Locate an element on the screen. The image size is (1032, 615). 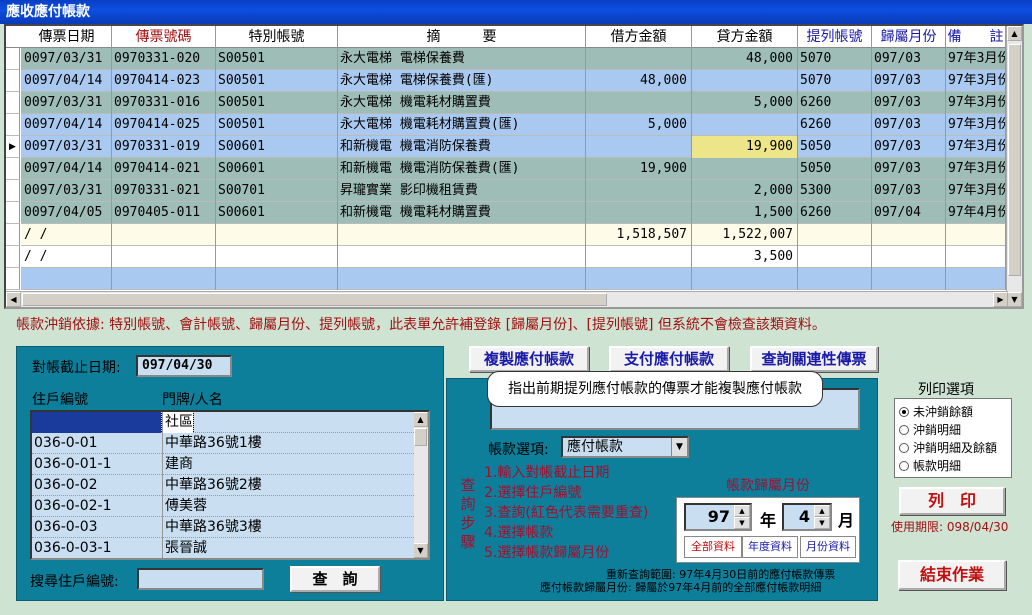
cell-credit: 1,522,007 is located at coordinates (745, 235).